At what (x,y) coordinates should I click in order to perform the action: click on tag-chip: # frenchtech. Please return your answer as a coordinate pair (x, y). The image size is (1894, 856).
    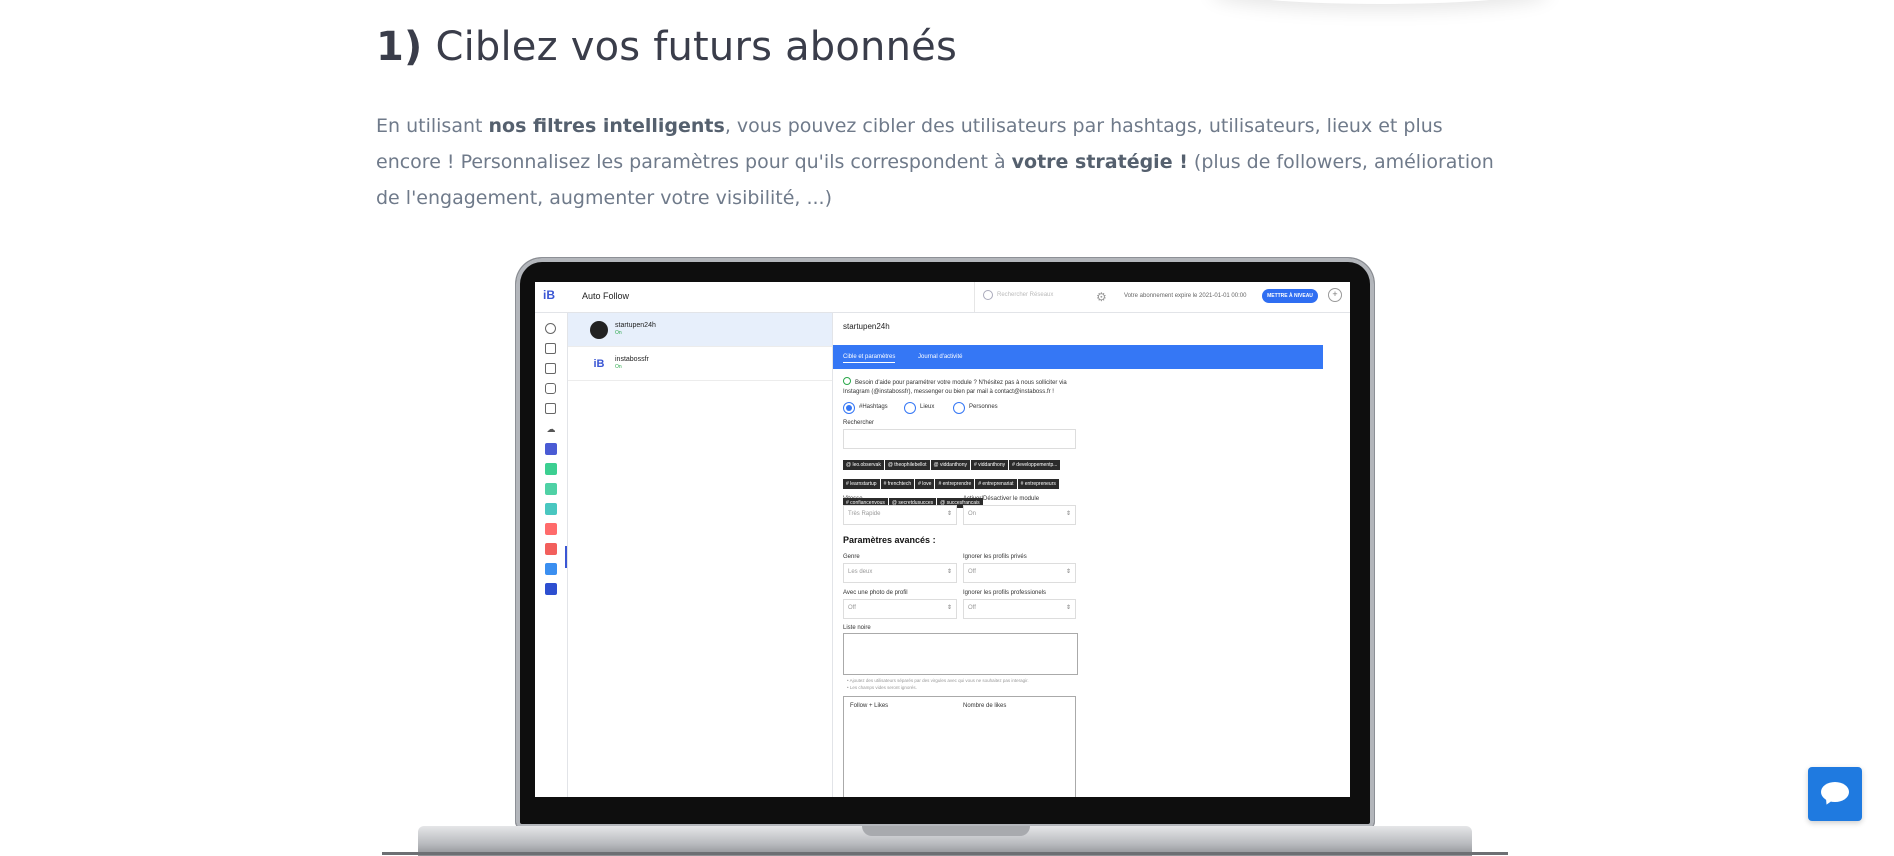
    Looking at the image, I should click on (897, 484).